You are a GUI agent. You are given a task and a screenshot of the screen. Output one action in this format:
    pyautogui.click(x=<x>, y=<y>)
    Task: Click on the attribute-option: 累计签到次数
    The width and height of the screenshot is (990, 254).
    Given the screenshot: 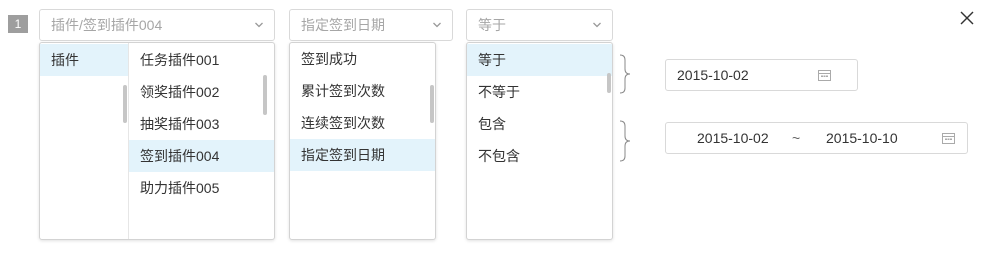 What is the action you would take?
    pyautogui.click(x=362, y=91)
    